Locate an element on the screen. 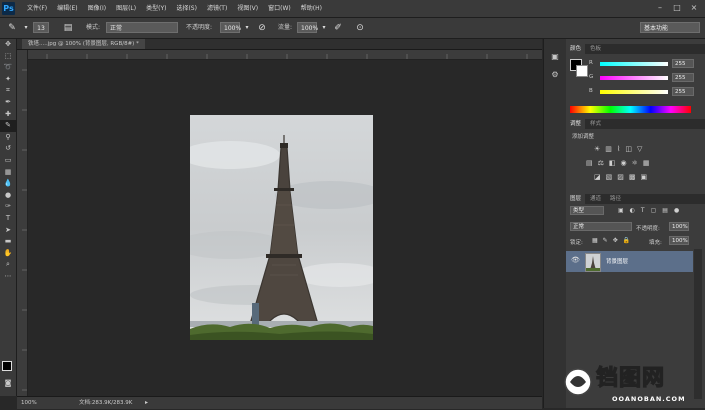 The image size is (705, 410). document-tab: 铁塔.....jpg @ 100% (背景图层, RGB/8#) * is located at coordinates (83, 44).